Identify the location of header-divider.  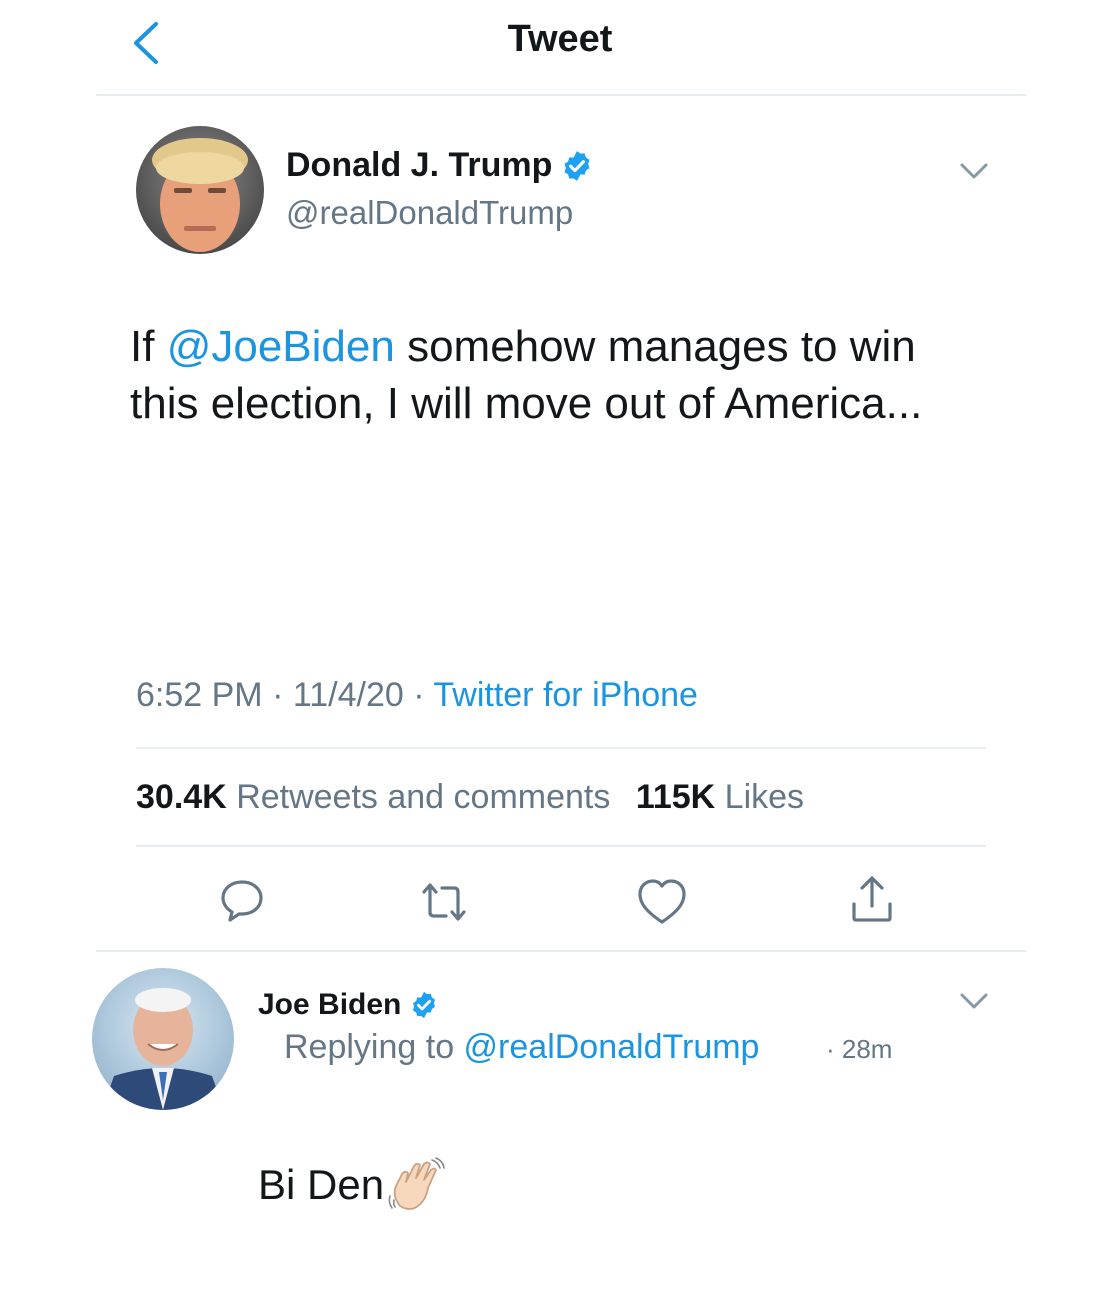
(561, 95).